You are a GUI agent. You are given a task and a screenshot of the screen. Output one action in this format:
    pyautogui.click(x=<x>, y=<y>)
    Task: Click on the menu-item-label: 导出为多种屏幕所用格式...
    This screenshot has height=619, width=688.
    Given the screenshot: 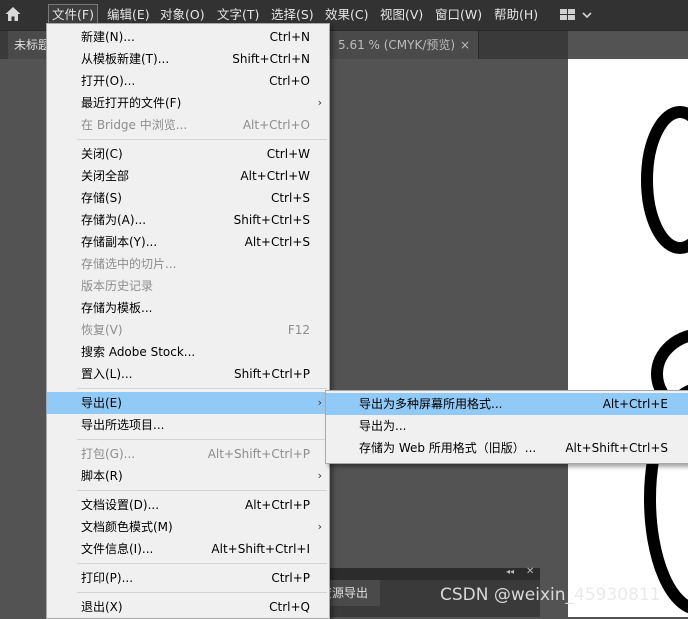 What is the action you would take?
    pyautogui.click(x=431, y=404)
    